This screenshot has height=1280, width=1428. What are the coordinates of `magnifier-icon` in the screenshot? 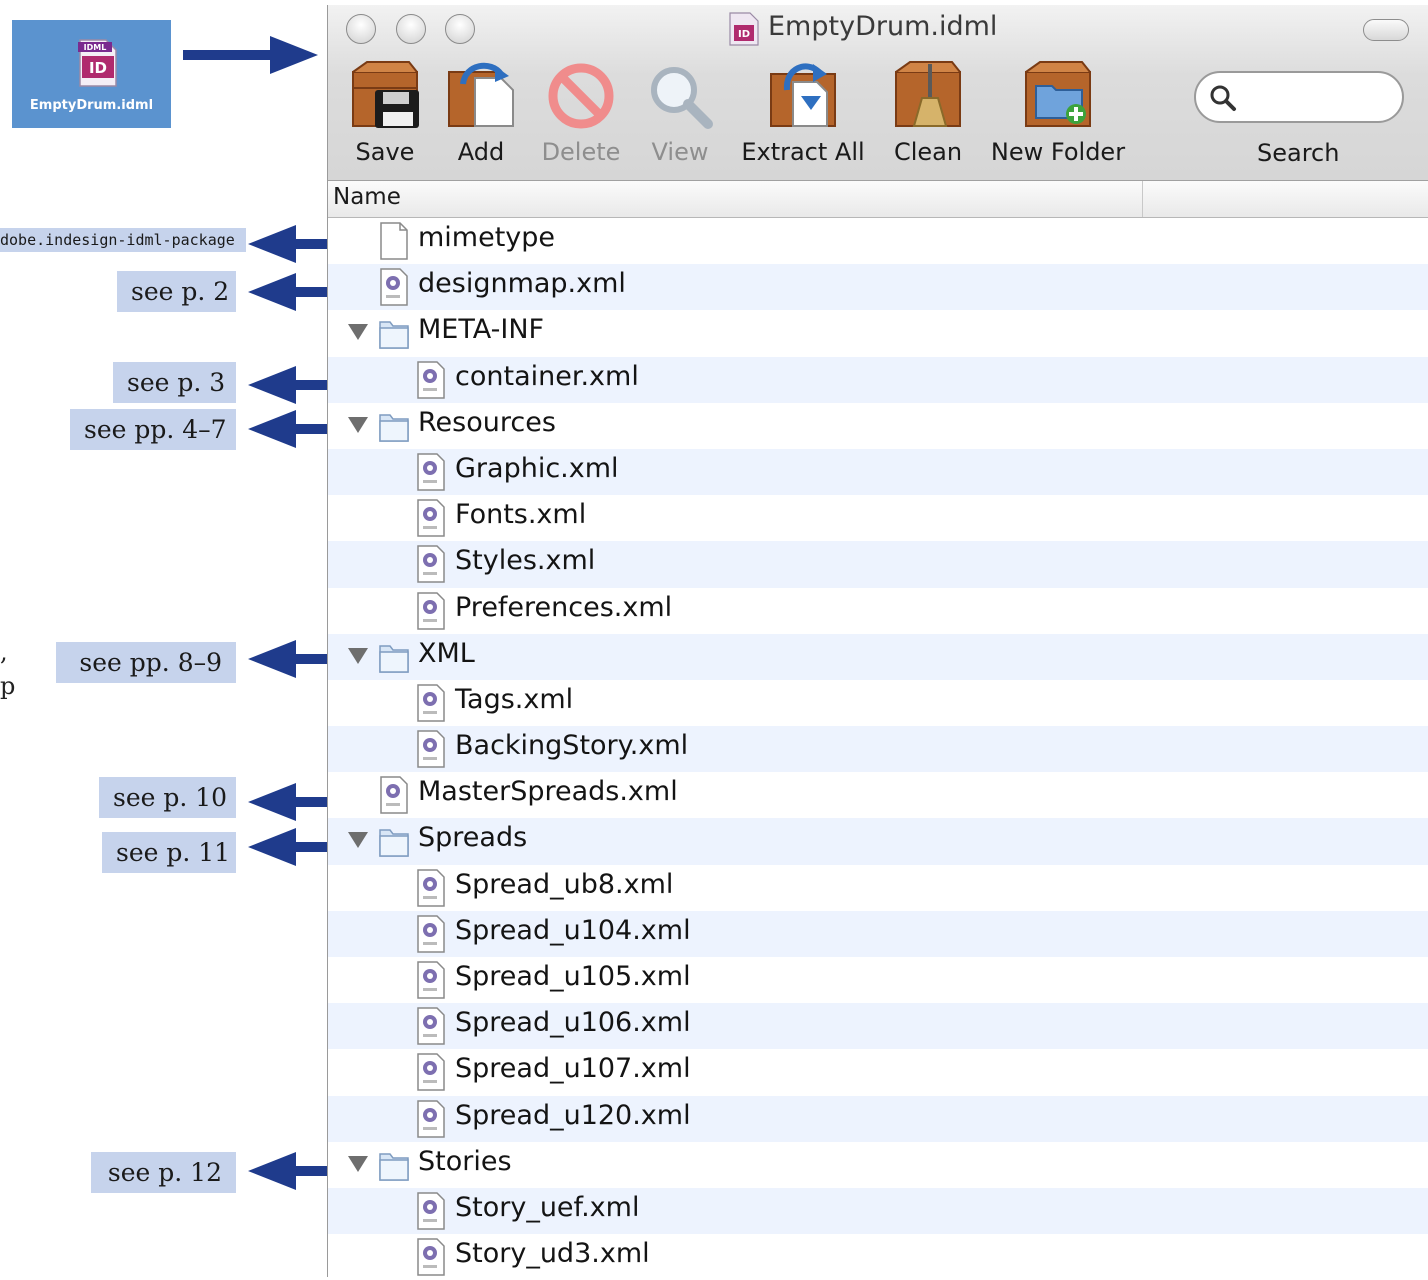 It's located at (682, 98).